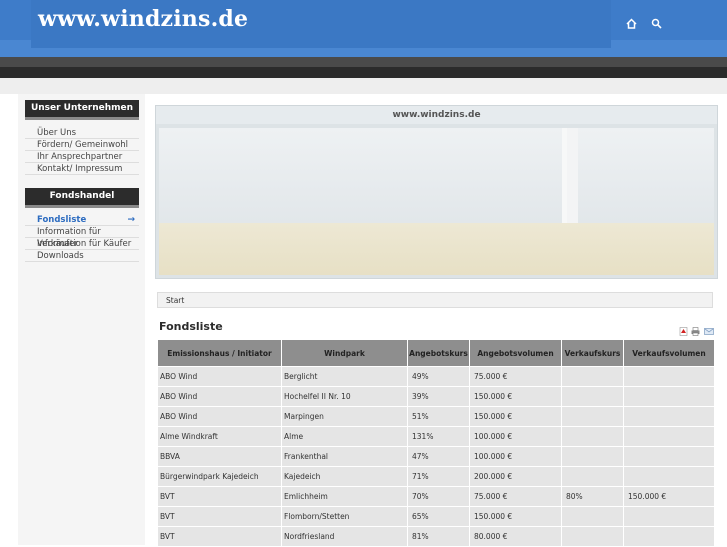  Describe the element at coordinates (592, 496) in the screenshot. I see `table-cell: 80%` at that location.